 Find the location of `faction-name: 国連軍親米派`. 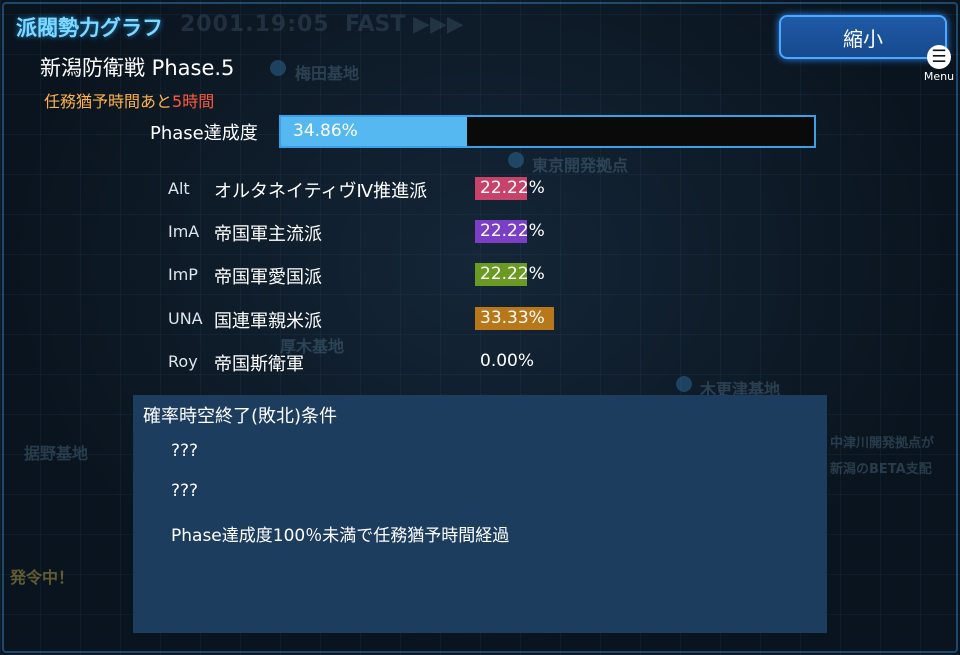

faction-name: 国連軍親米派 is located at coordinates (268, 321).